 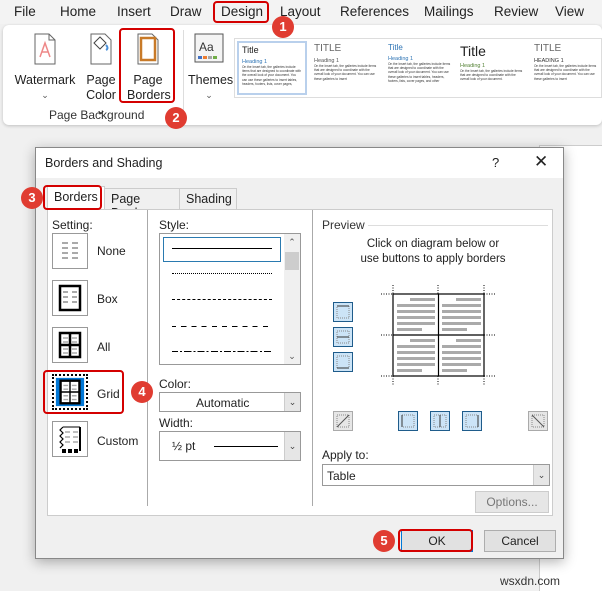 What do you see at coordinates (299, 163) in the screenshot?
I see `dialog-titlebar: Borders and Shading ? ✕` at bounding box center [299, 163].